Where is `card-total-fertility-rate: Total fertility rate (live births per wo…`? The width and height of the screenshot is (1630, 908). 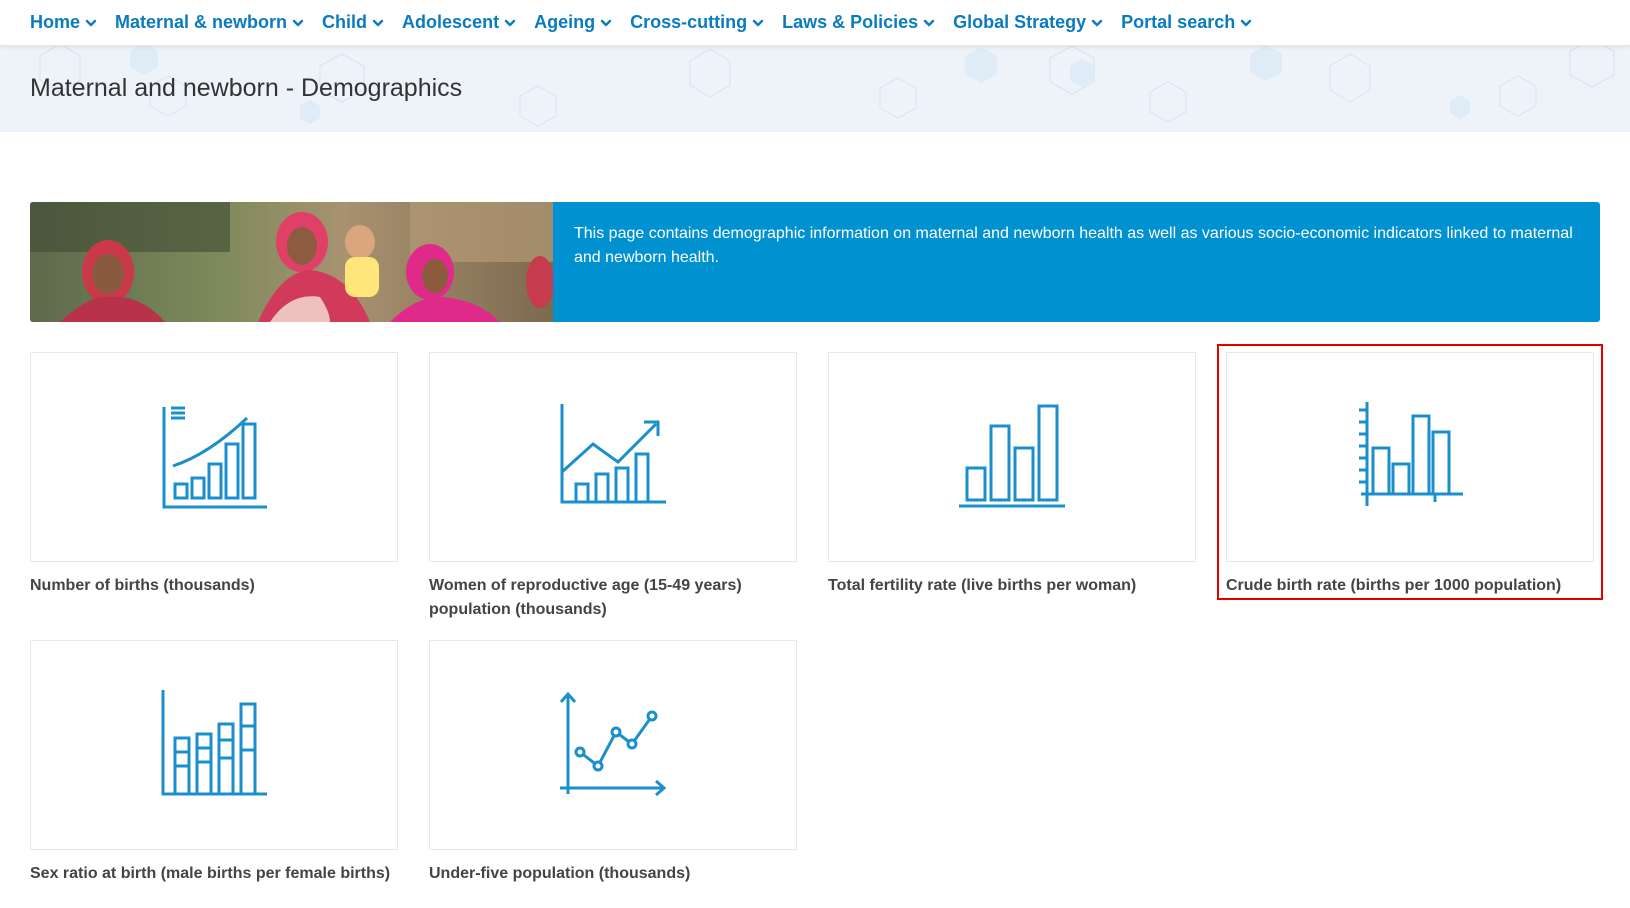 card-total-fertility-rate: Total fertility rate (live births per wo… is located at coordinates (1012, 475).